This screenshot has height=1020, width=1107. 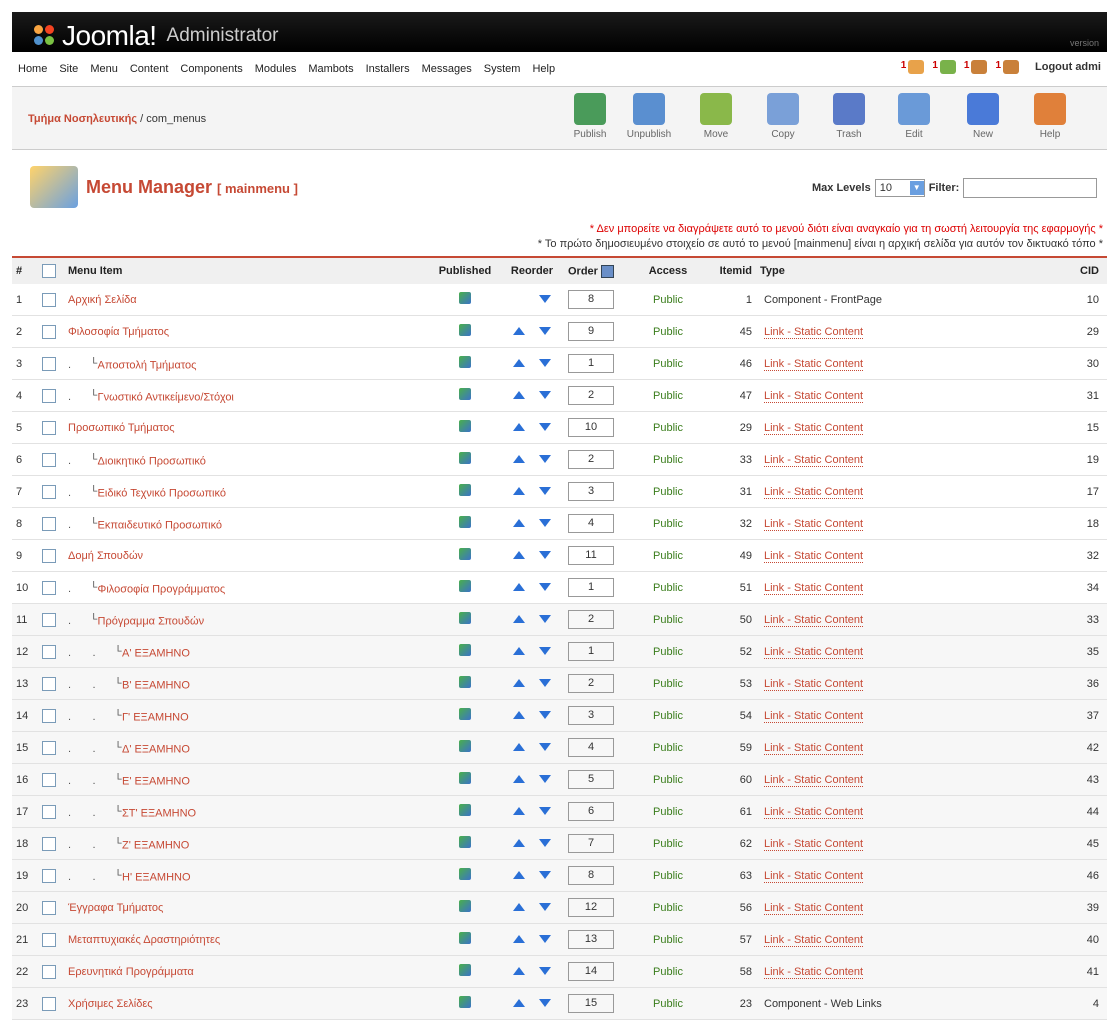 I want to click on menu-site: Site, so click(x=68, y=69).